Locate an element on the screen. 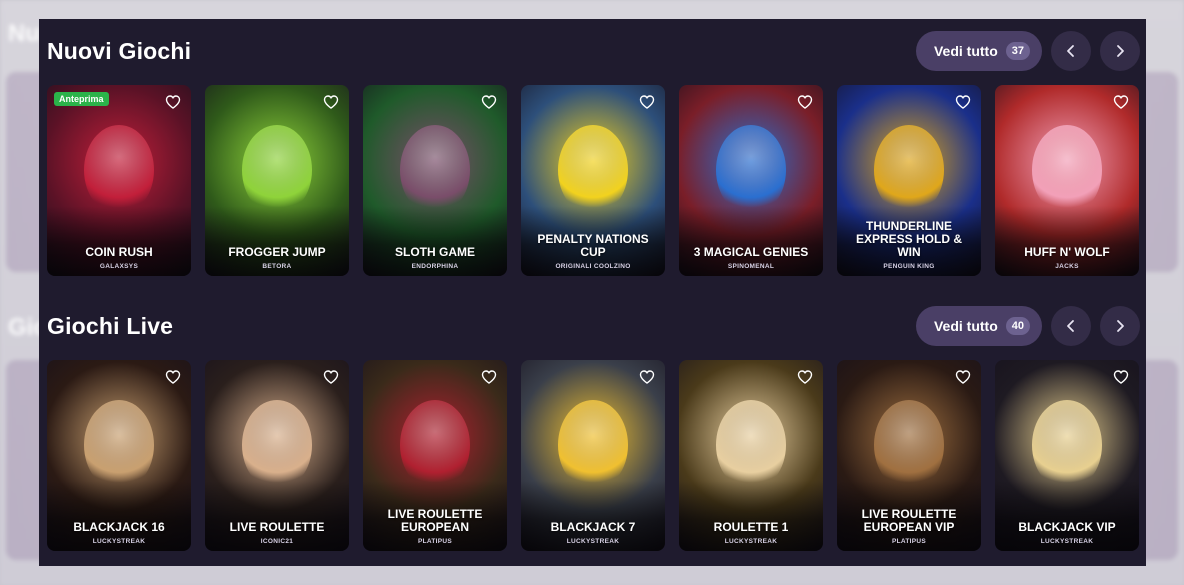  game-provider: SPINOMENAL is located at coordinates (751, 266).